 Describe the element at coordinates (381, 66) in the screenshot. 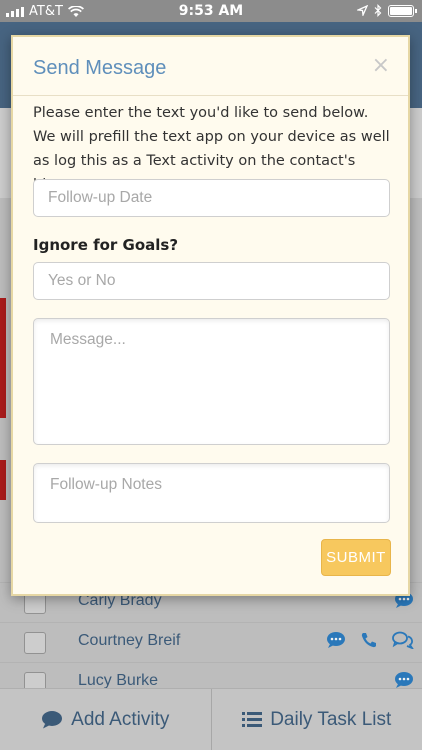

I see `close-icon: ×` at that location.